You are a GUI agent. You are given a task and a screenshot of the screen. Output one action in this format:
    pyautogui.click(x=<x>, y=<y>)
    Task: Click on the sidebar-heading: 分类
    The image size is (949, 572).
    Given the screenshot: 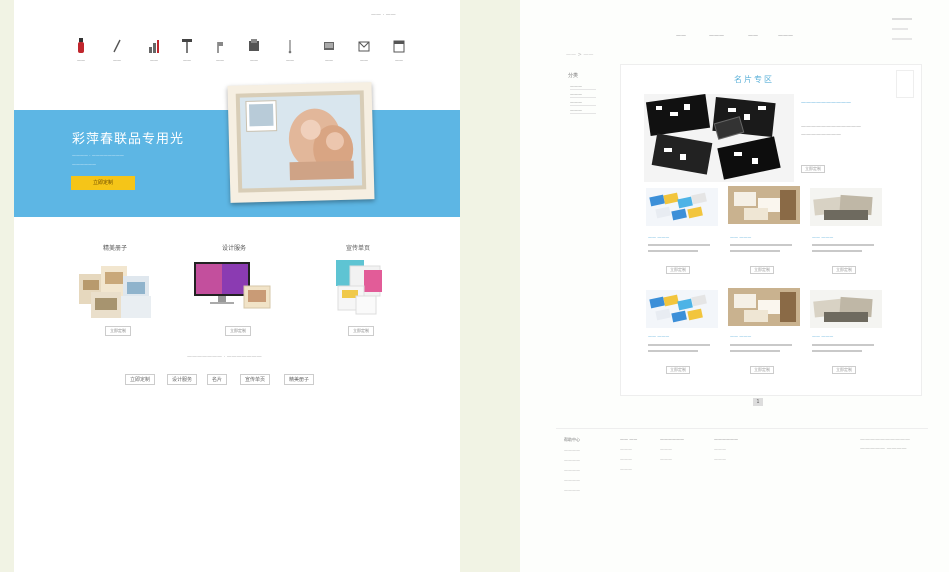 What is the action you would take?
    pyautogui.click(x=573, y=76)
    